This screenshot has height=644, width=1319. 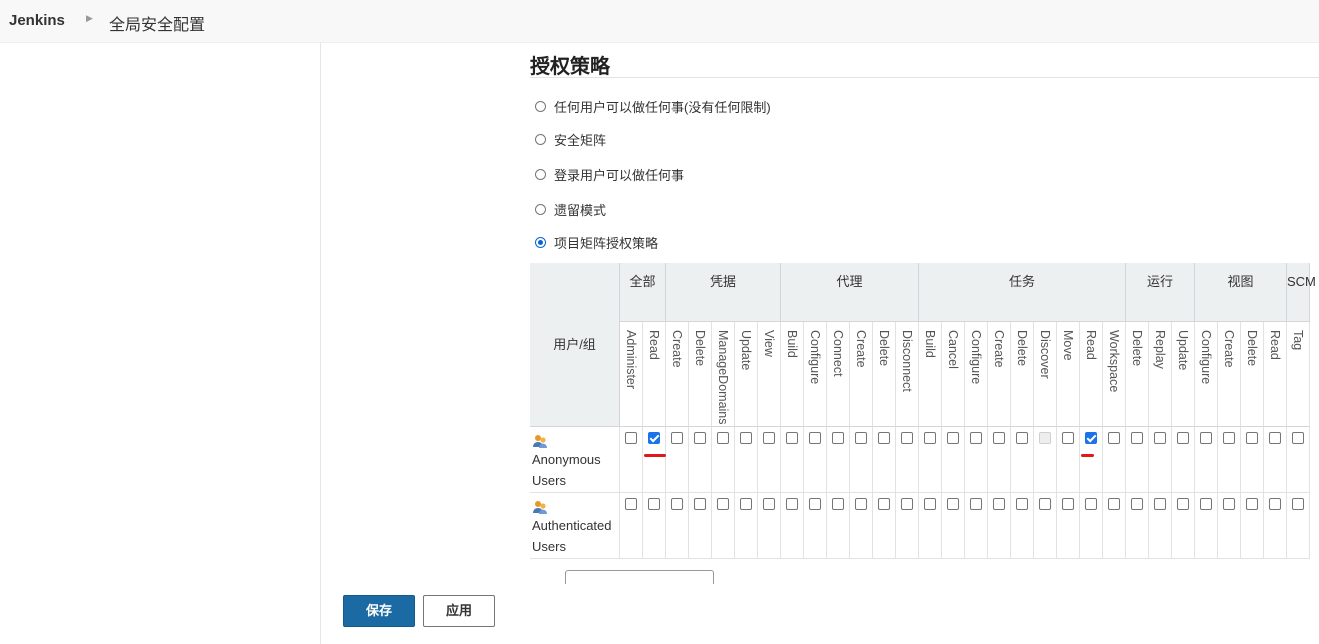 What do you see at coordinates (609, 174) in the screenshot?
I see `strategy-option: 登录用户可以做任何事` at bounding box center [609, 174].